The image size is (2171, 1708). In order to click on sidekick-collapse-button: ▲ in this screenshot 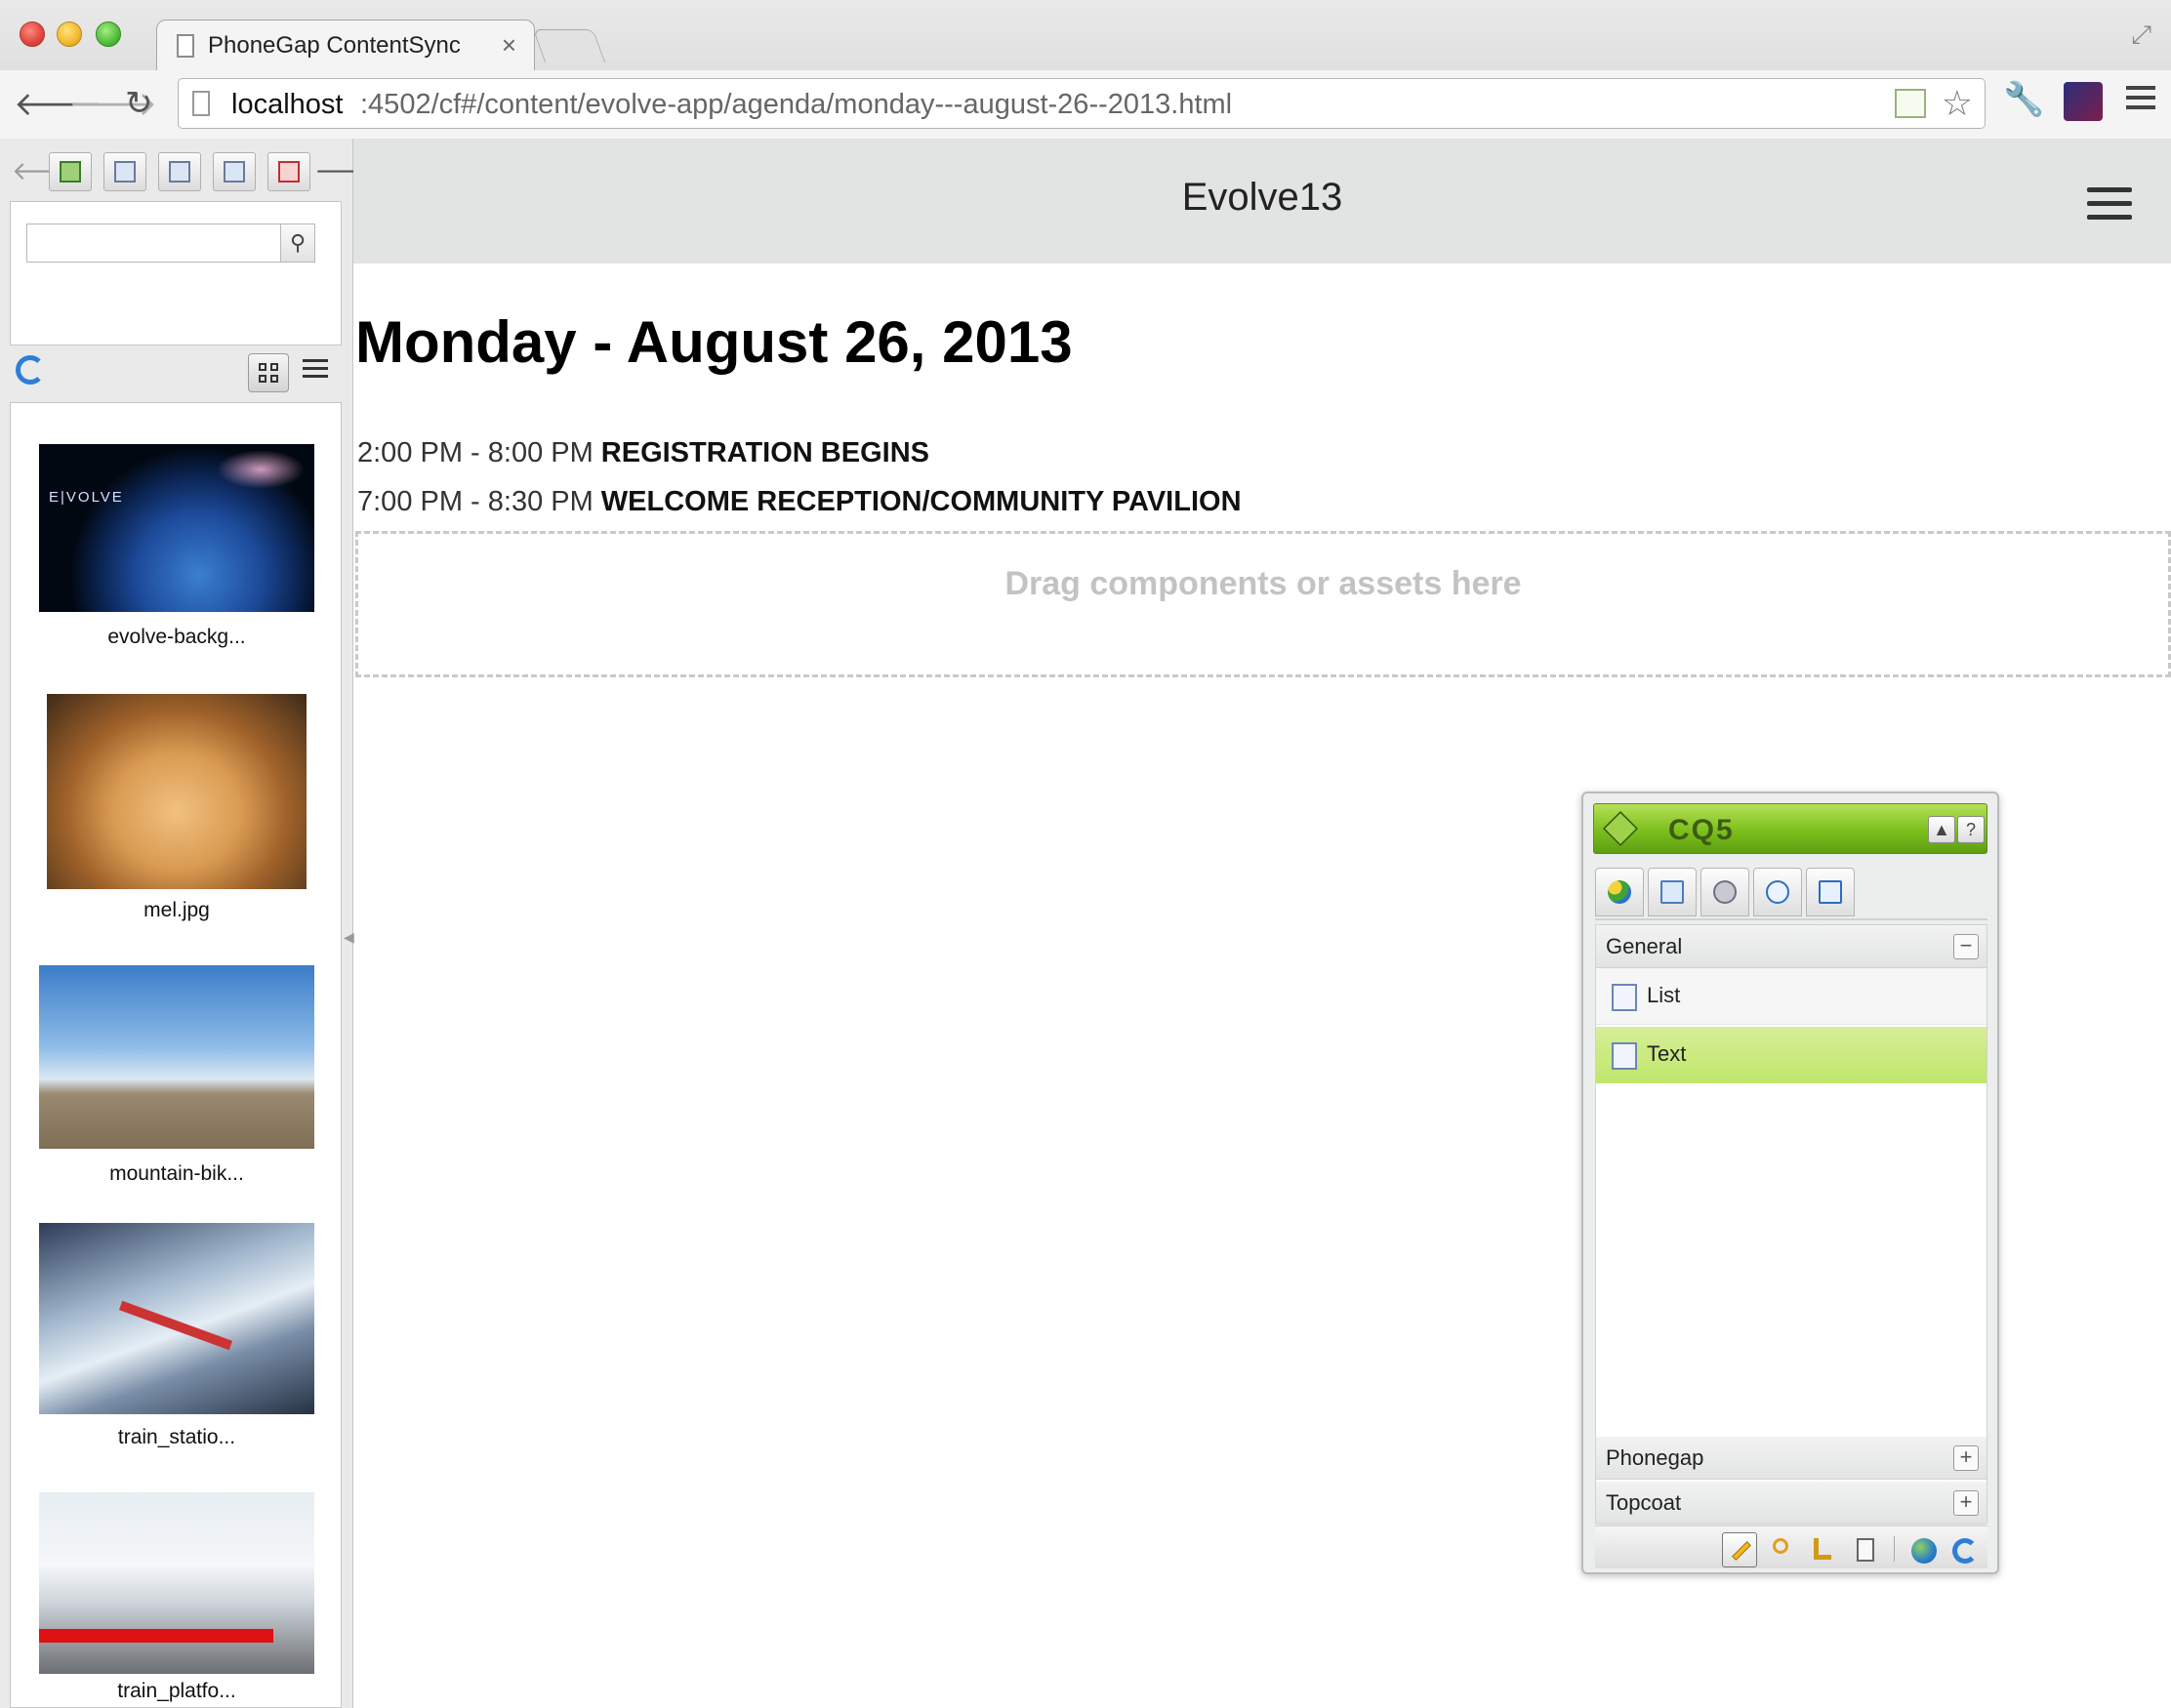, I will do `click(1941, 829)`.